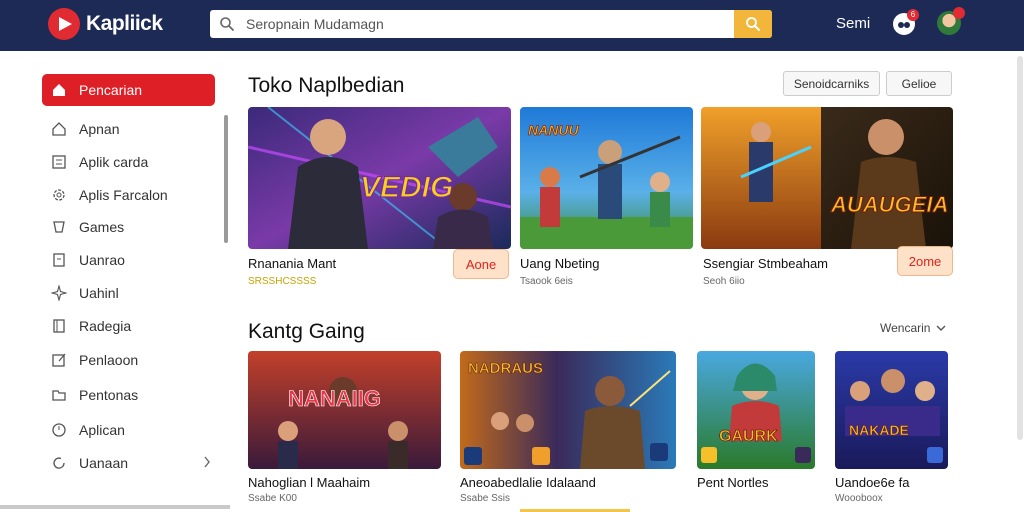 This screenshot has width=1024, height=512. Describe the element at coordinates (481, 264) in the screenshot. I see `featured-price-button-1: Aone` at that location.